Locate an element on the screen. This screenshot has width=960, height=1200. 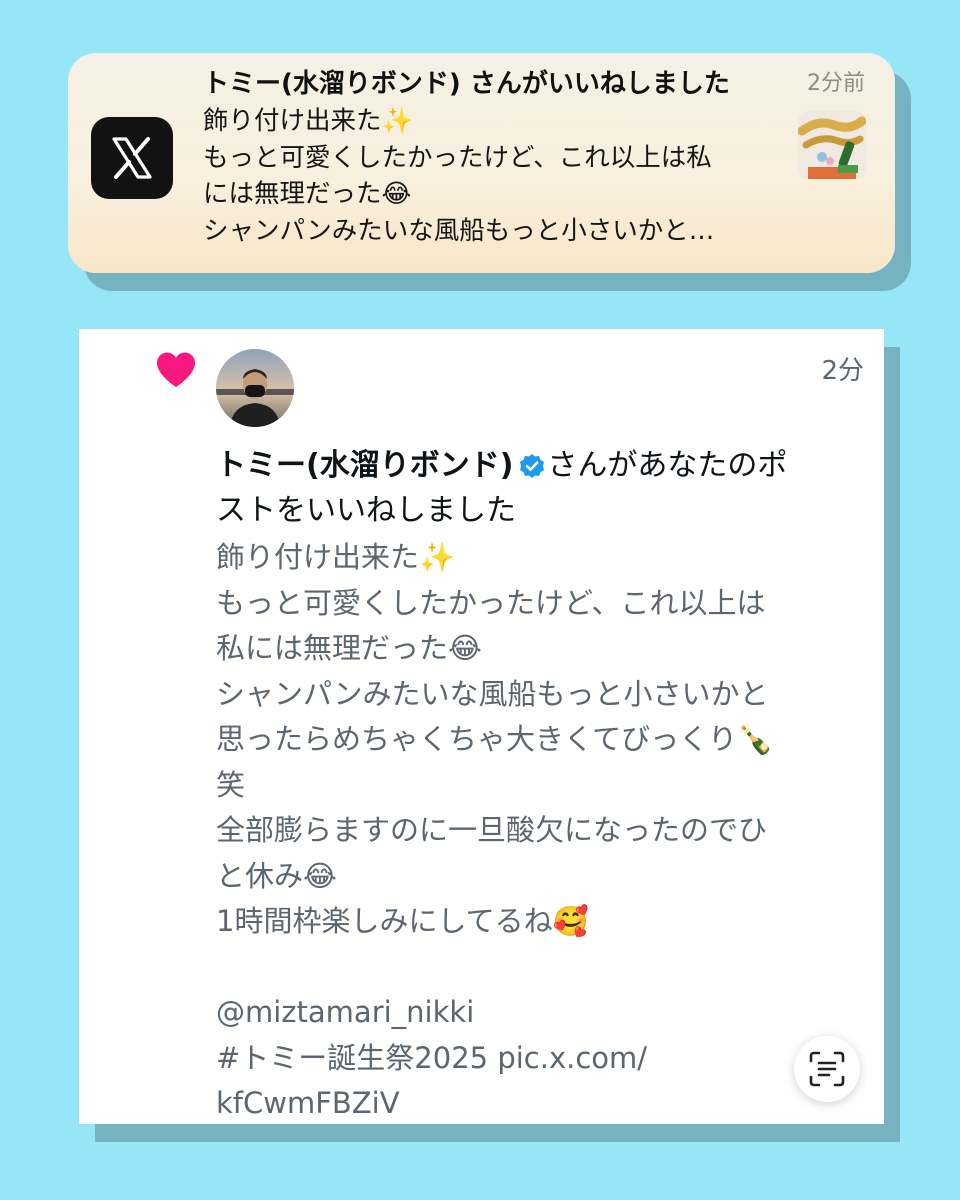
user-avatar is located at coordinates (255, 388).